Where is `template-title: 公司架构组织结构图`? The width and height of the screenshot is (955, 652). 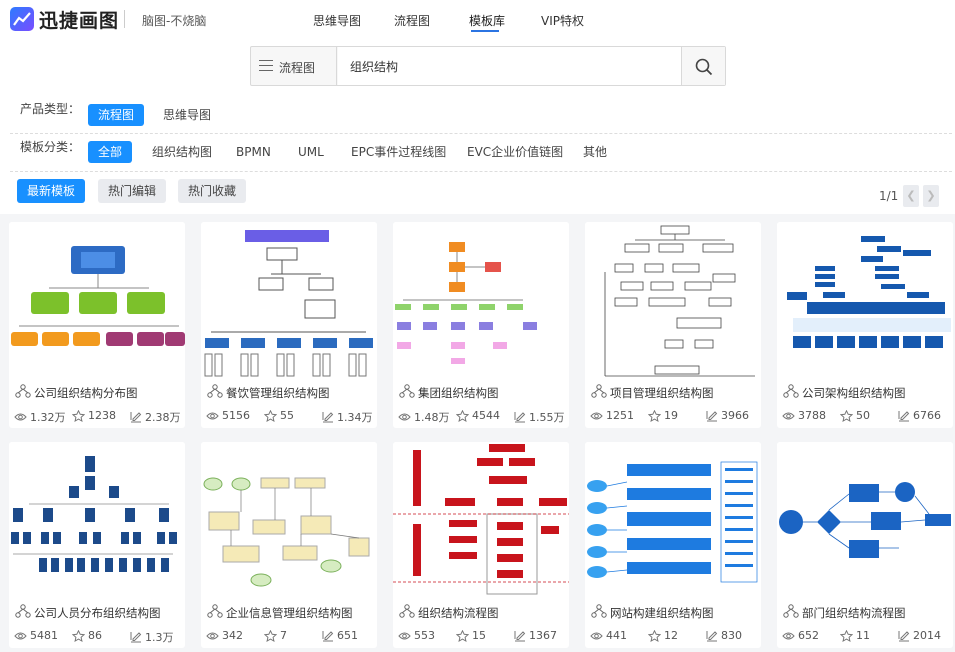 template-title: 公司架构组织结构图 is located at coordinates (854, 393).